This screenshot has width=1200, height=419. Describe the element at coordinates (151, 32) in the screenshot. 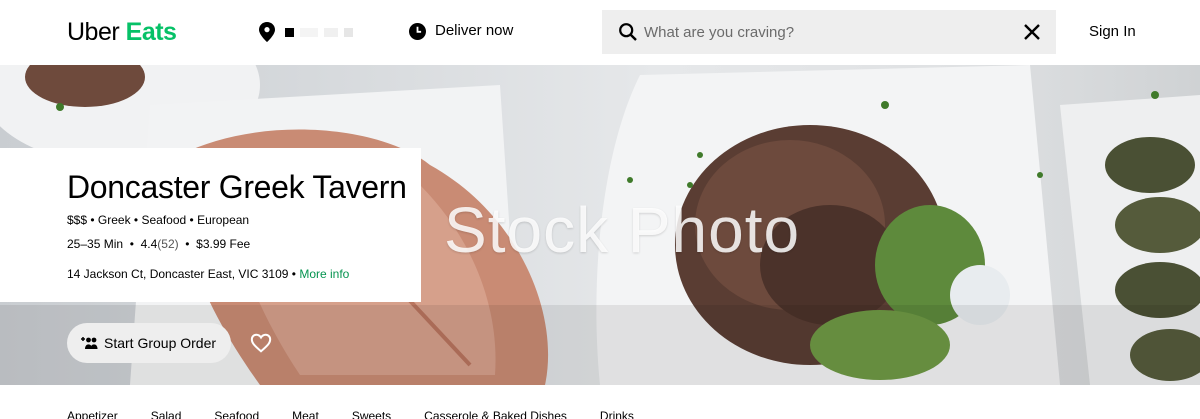

I see `logo-accent-text: Eats` at that location.